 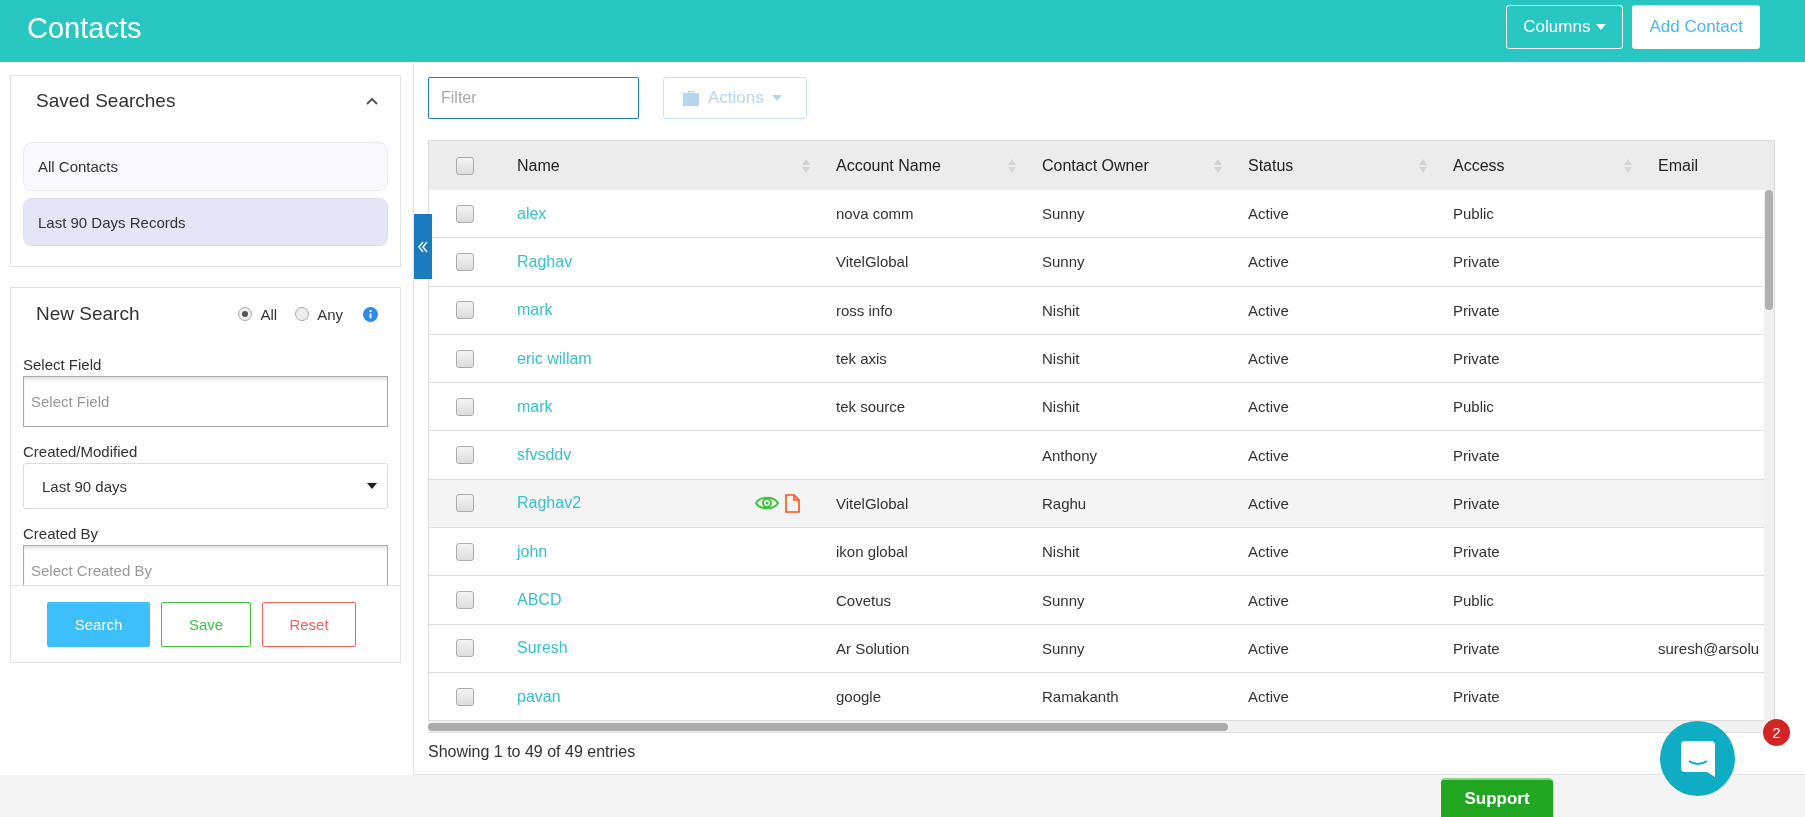 What do you see at coordinates (370, 314) in the screenshot?
I see `info-icon` at bounding box center [370, 314].